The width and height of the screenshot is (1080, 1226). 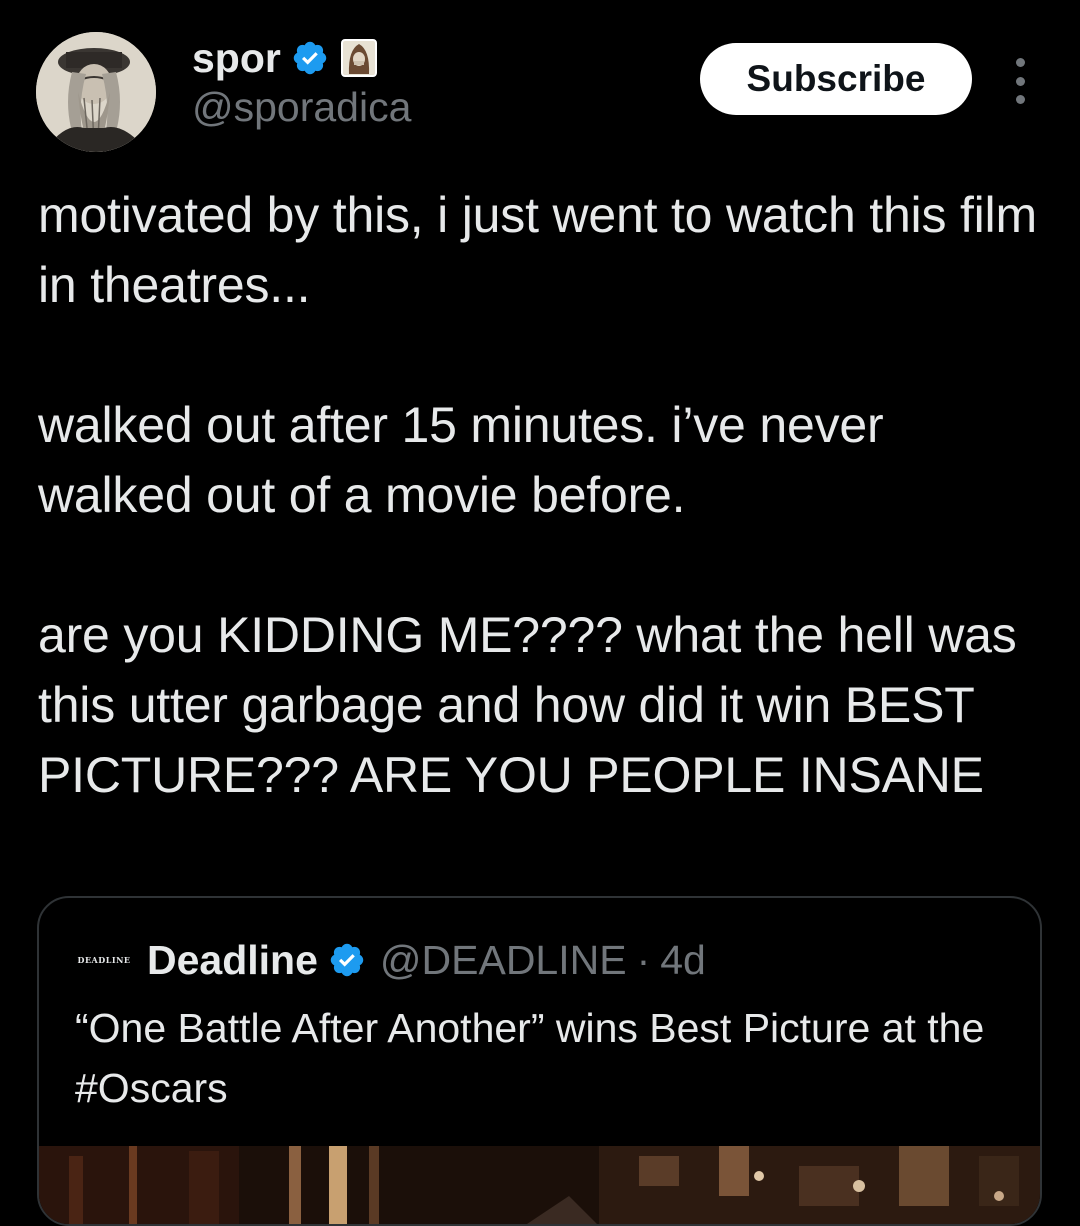 I want to click on quoted-tweet-timestamp: 4d, so click(x=683, y=960).